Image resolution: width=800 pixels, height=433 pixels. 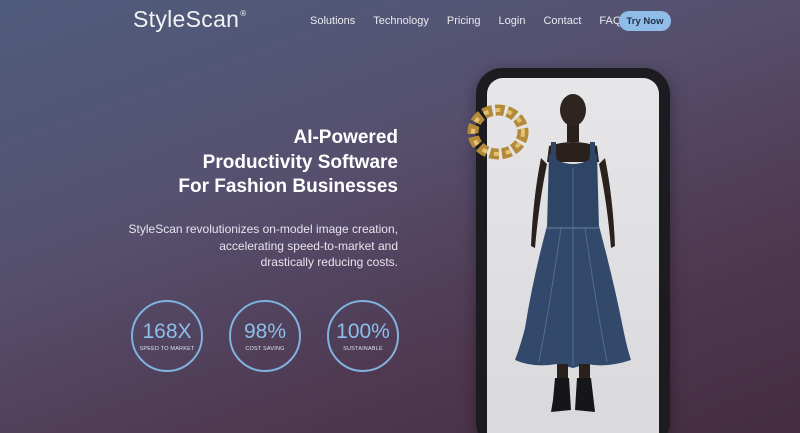 I want to click on brand-name: StyleScan, so click(x=186, y=19).